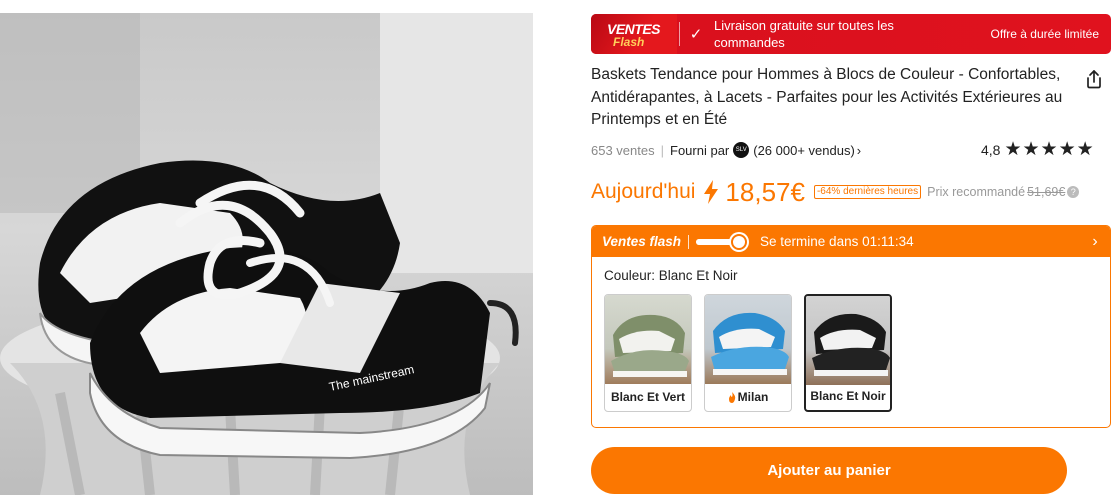 The image size is (1117, 495). What do you see at coordinates (1046, 192) in the screenshot?
I see `recommended-price: 51,69€` at bounding box center [1046, 192].